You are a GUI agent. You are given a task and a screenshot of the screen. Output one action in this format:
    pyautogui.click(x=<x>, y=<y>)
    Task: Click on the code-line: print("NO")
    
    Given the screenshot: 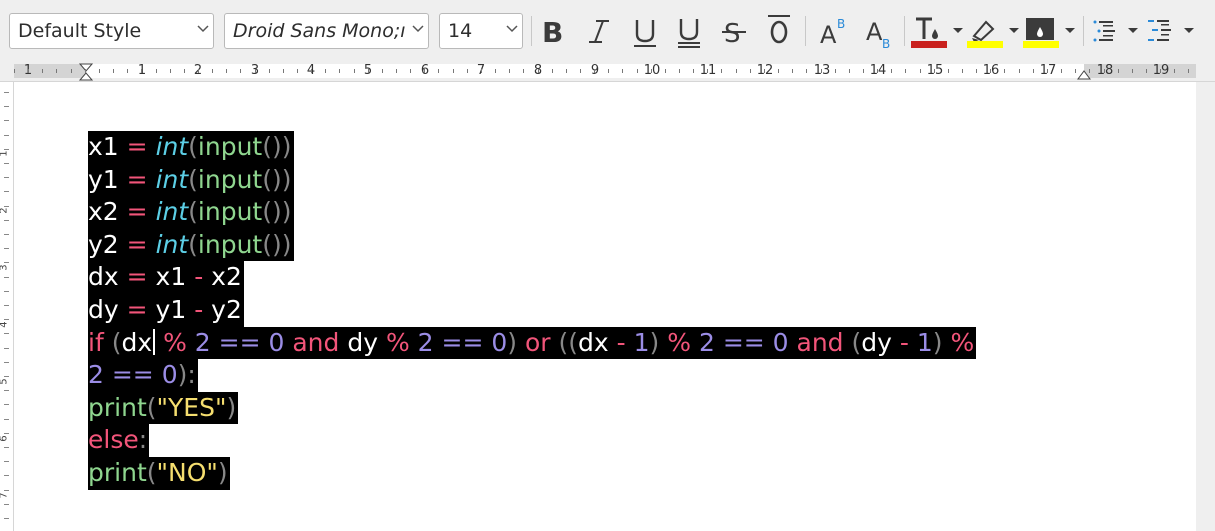 What is the action you would take?
    pyautogui.click(x=532, y=473)
    